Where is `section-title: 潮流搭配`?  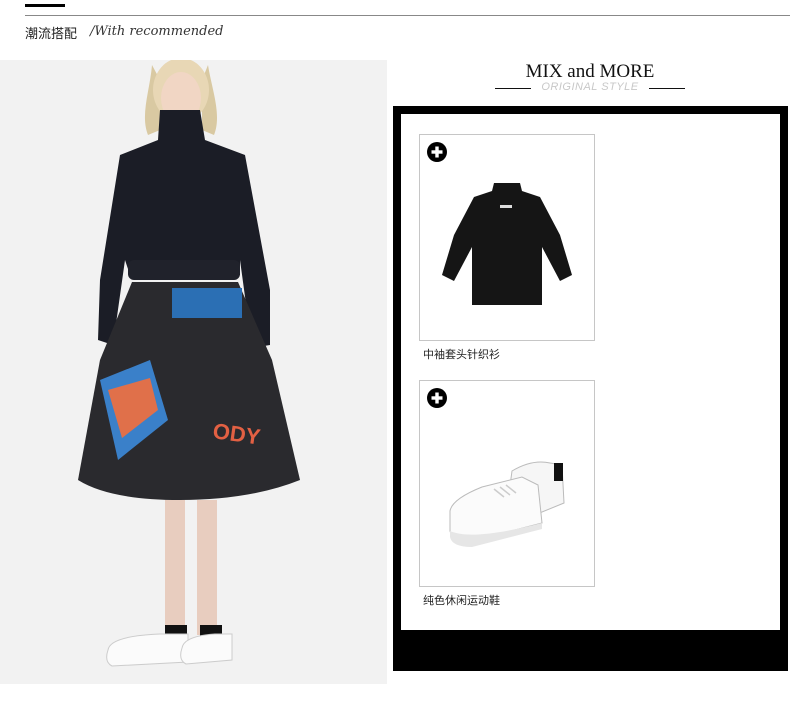
section-title: 潮流搭配 is located at coordinates (51, 34).